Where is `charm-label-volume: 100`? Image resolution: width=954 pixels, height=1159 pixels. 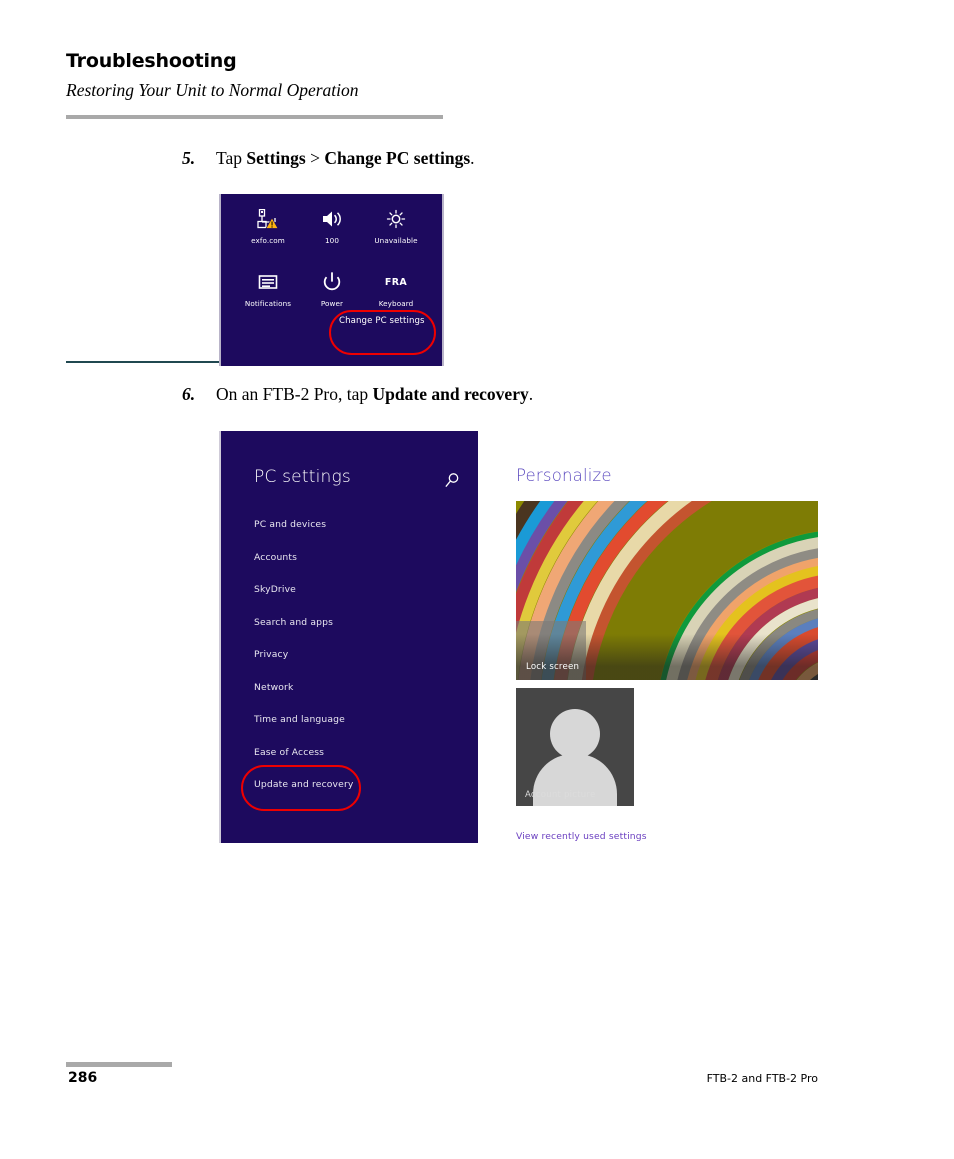 charm-label-volume: 100 is located at coordinates (332, 240).